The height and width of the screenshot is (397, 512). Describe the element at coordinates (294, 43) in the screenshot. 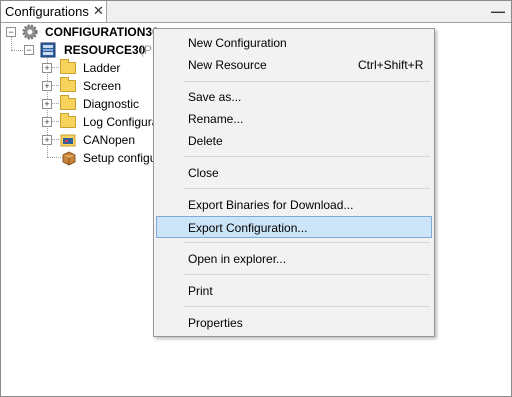

I see `menu-item-new-configuration: New Configuration` at that location.